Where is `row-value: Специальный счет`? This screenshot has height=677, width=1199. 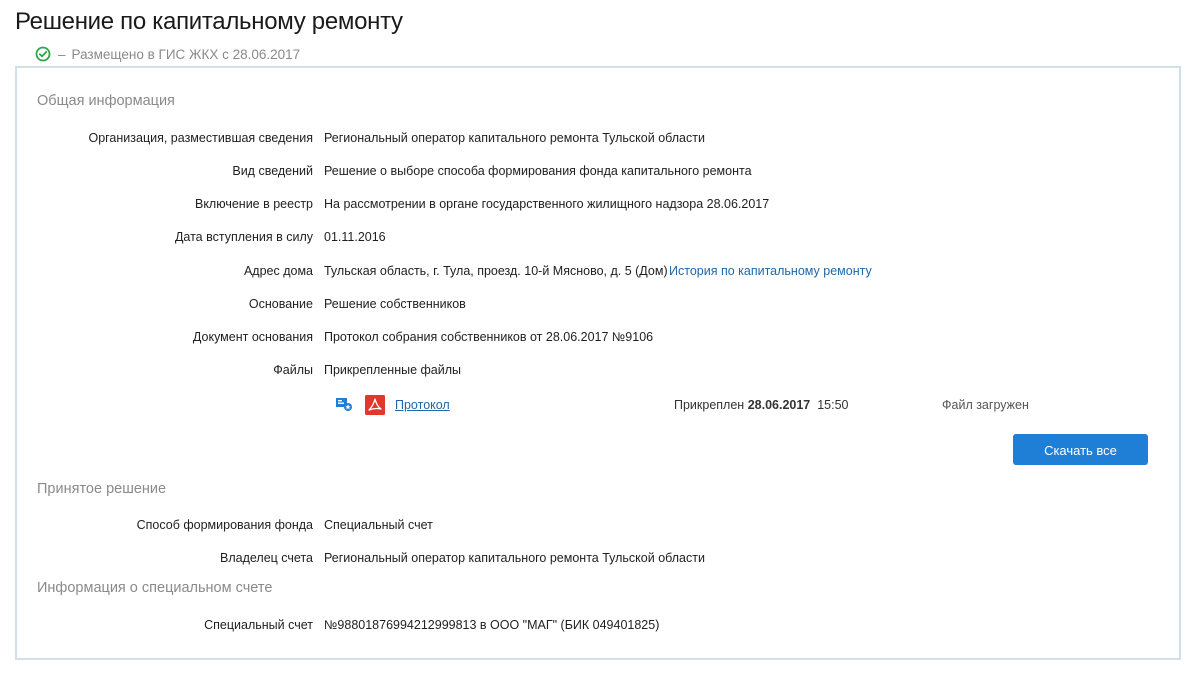
row-value: Специальный счет is located at coordinates (378, 525).